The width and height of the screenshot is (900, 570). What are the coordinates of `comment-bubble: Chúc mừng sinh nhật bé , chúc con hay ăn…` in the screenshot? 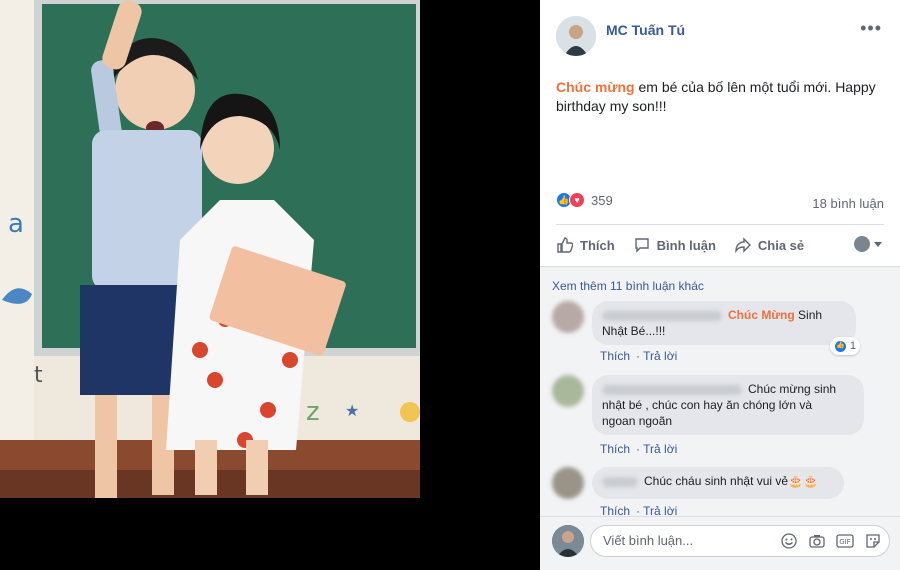 It's located at (728, 405).